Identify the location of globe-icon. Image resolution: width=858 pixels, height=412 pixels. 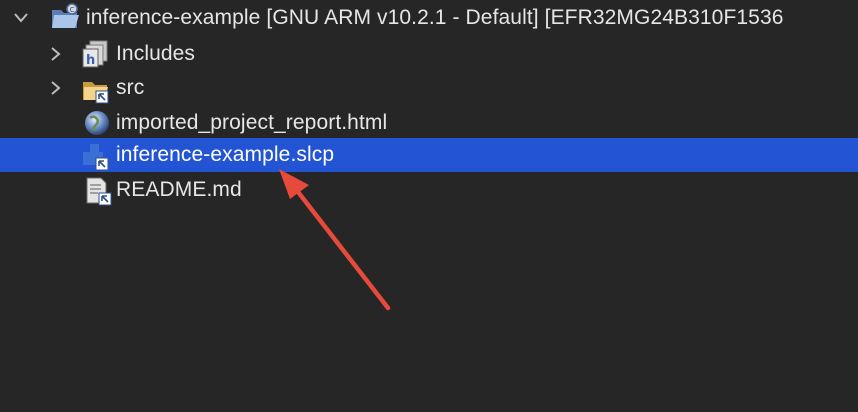
(98, 123).